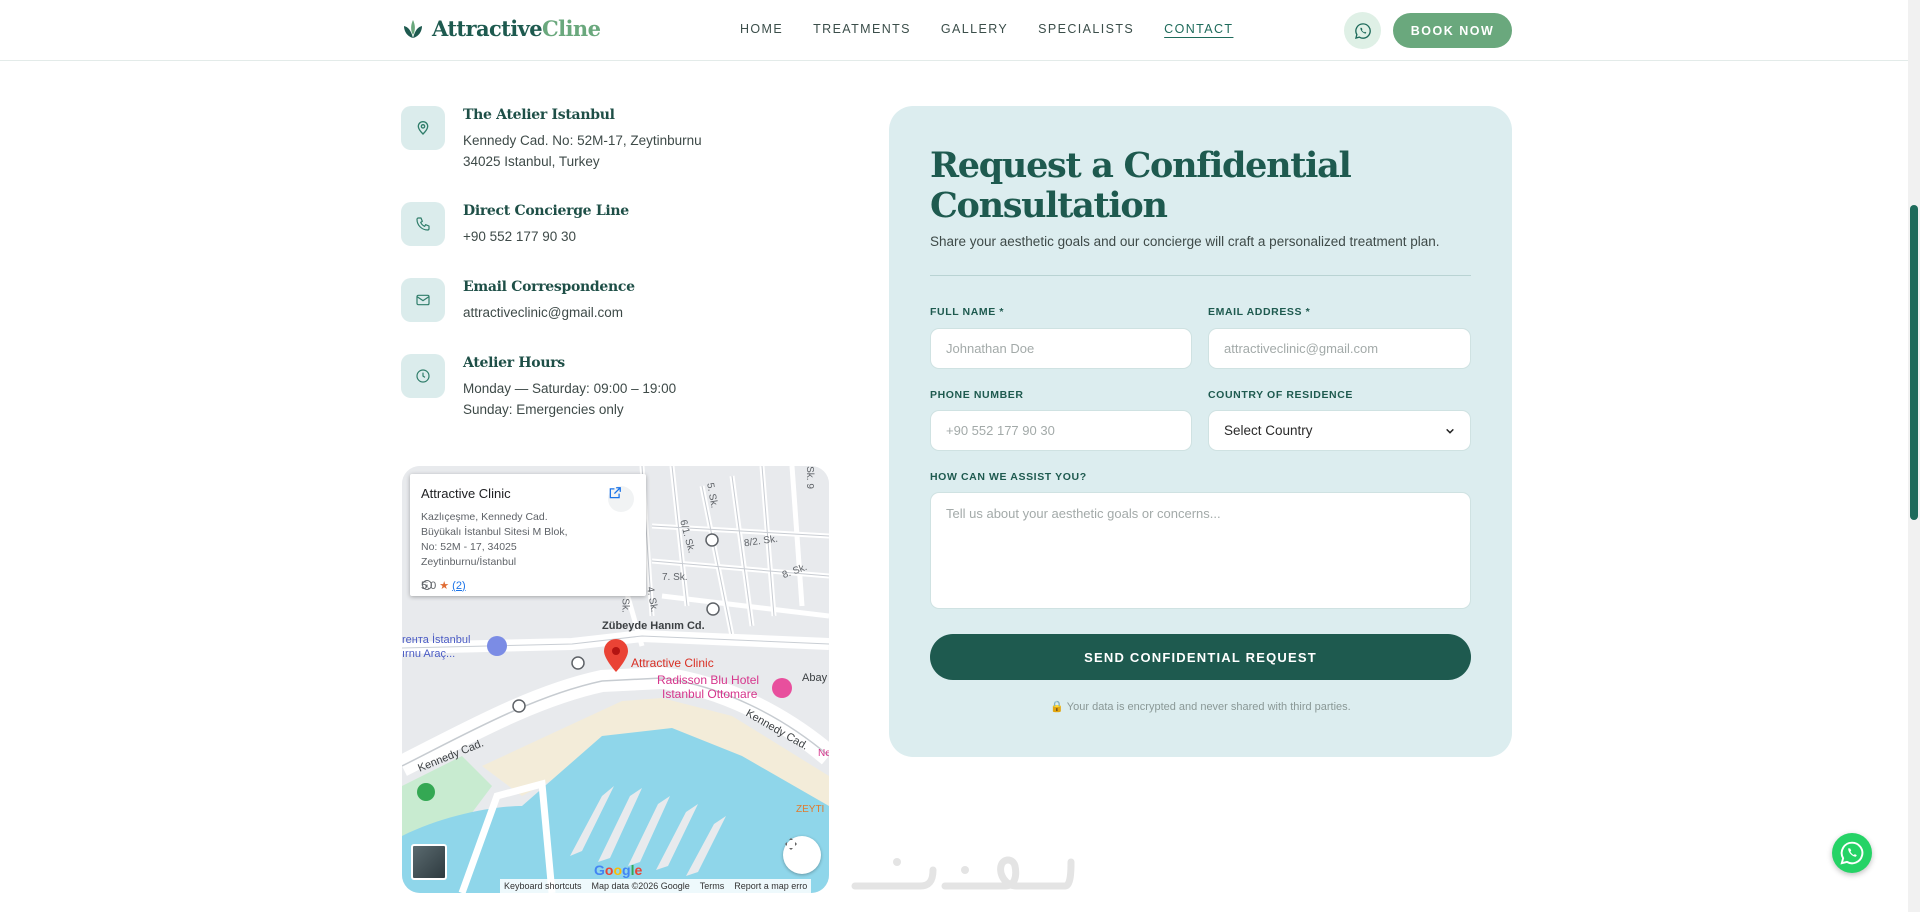  I want to click on full-name-input, so click(1061, 348).